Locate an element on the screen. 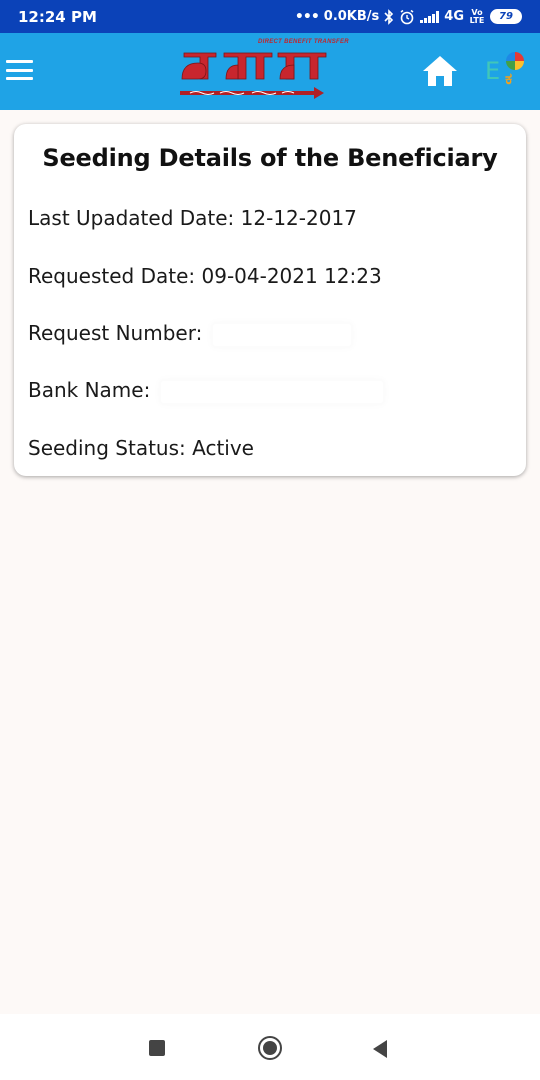 The width and height of the screenshot is (540, 1080). language-e-label: E is located at coordinates (493, 71).